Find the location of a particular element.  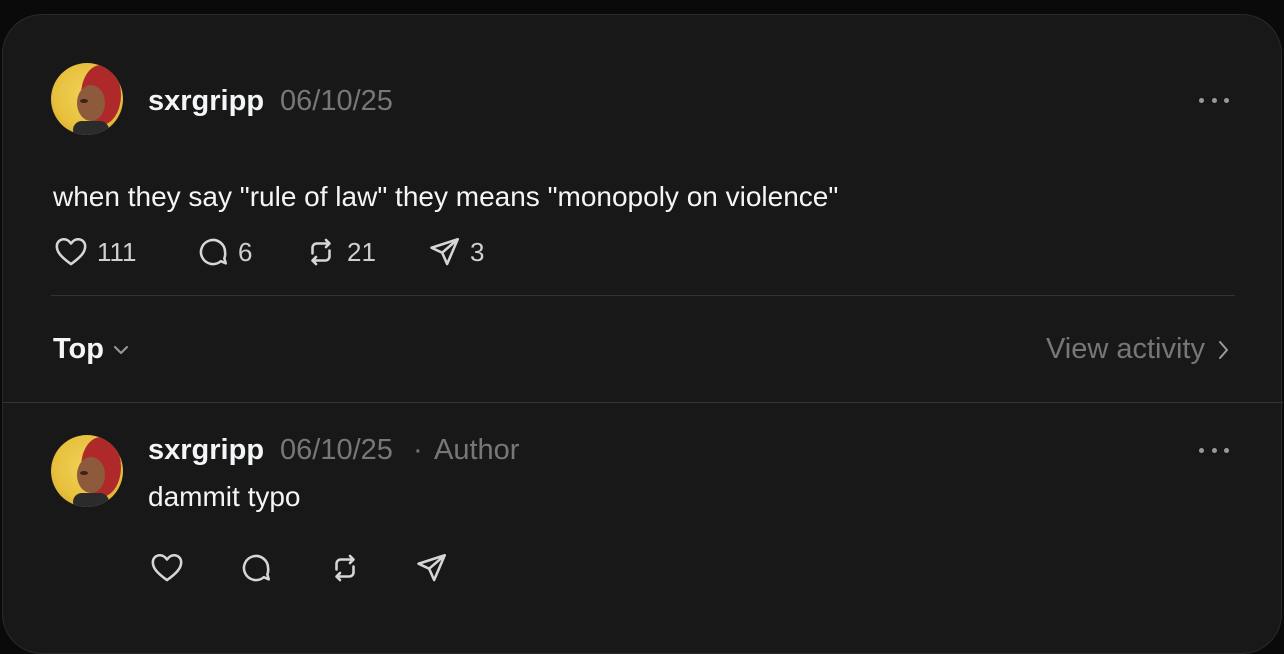

section-divider is located at coordinates (643, 402).